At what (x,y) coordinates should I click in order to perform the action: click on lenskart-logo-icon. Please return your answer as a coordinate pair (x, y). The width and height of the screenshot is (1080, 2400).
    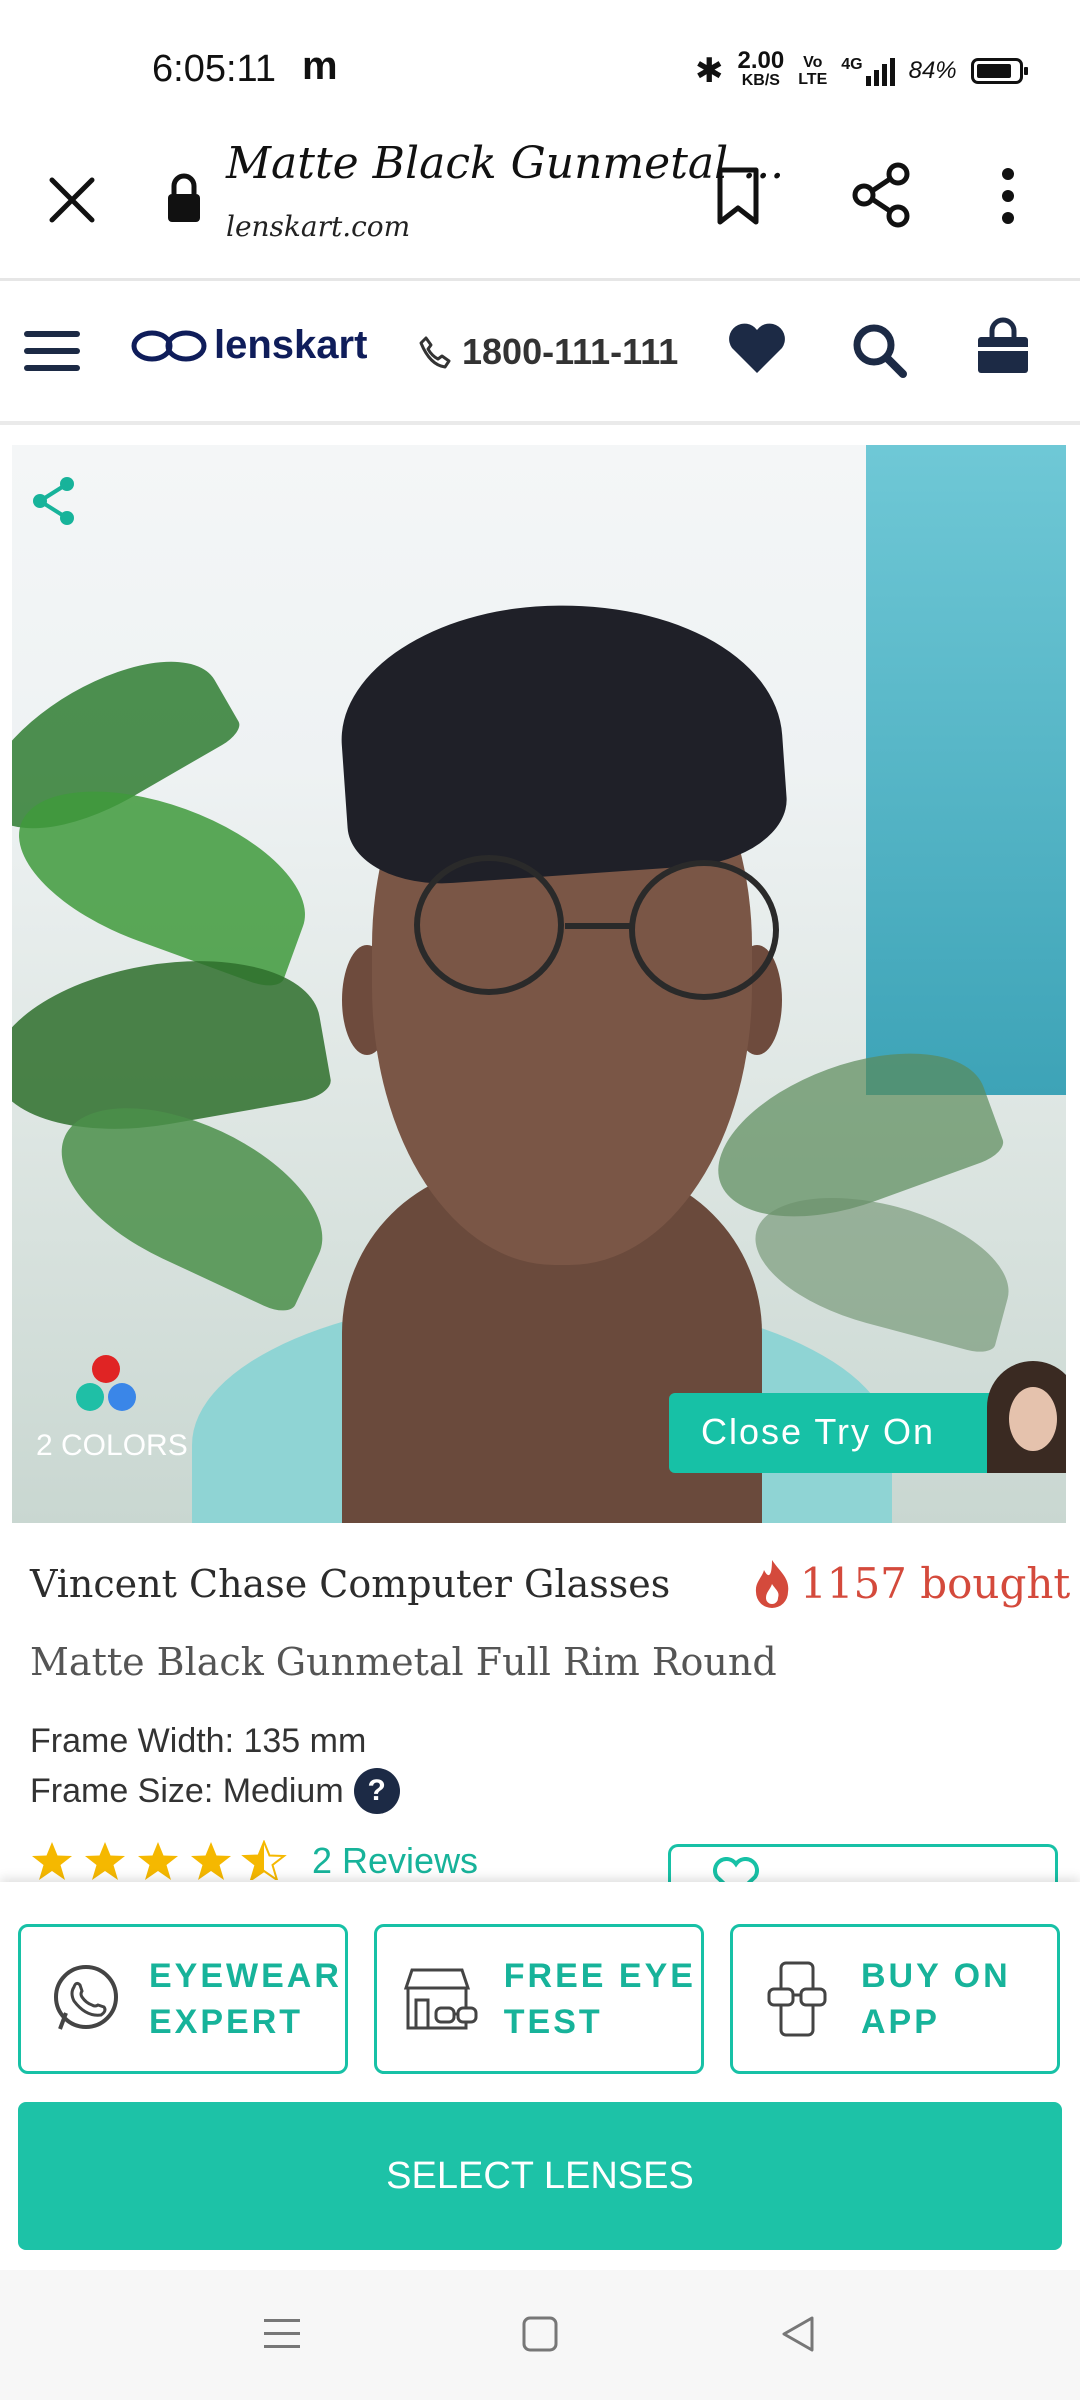
    Looking at the image, I should click on (169, 345).